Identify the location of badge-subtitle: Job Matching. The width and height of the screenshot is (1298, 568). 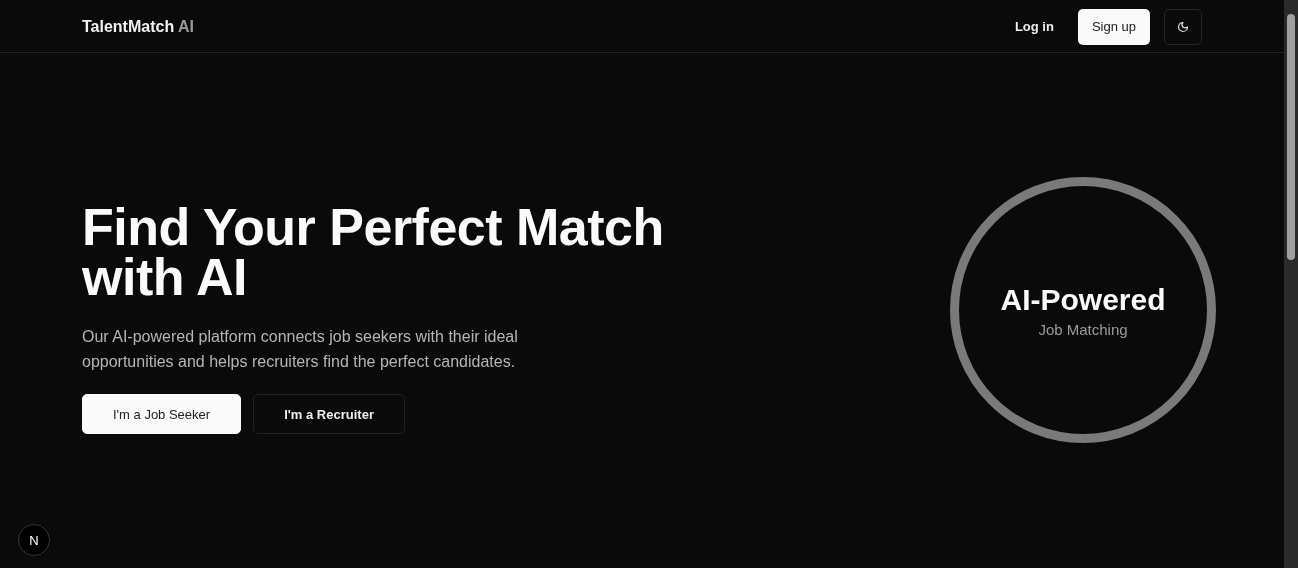
(1083, 329).